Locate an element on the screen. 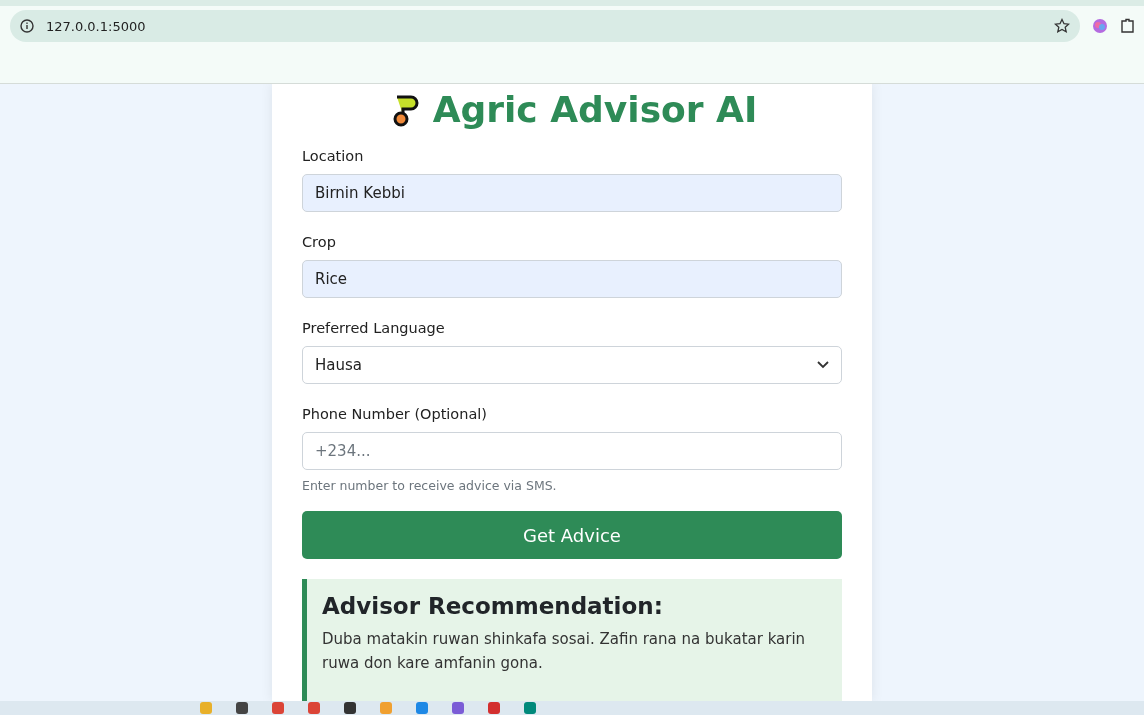 The width and height of the screenshot is (1144, 715). recommendation-heading: Advisor Recommendation: is located at coordinates (493, 606).